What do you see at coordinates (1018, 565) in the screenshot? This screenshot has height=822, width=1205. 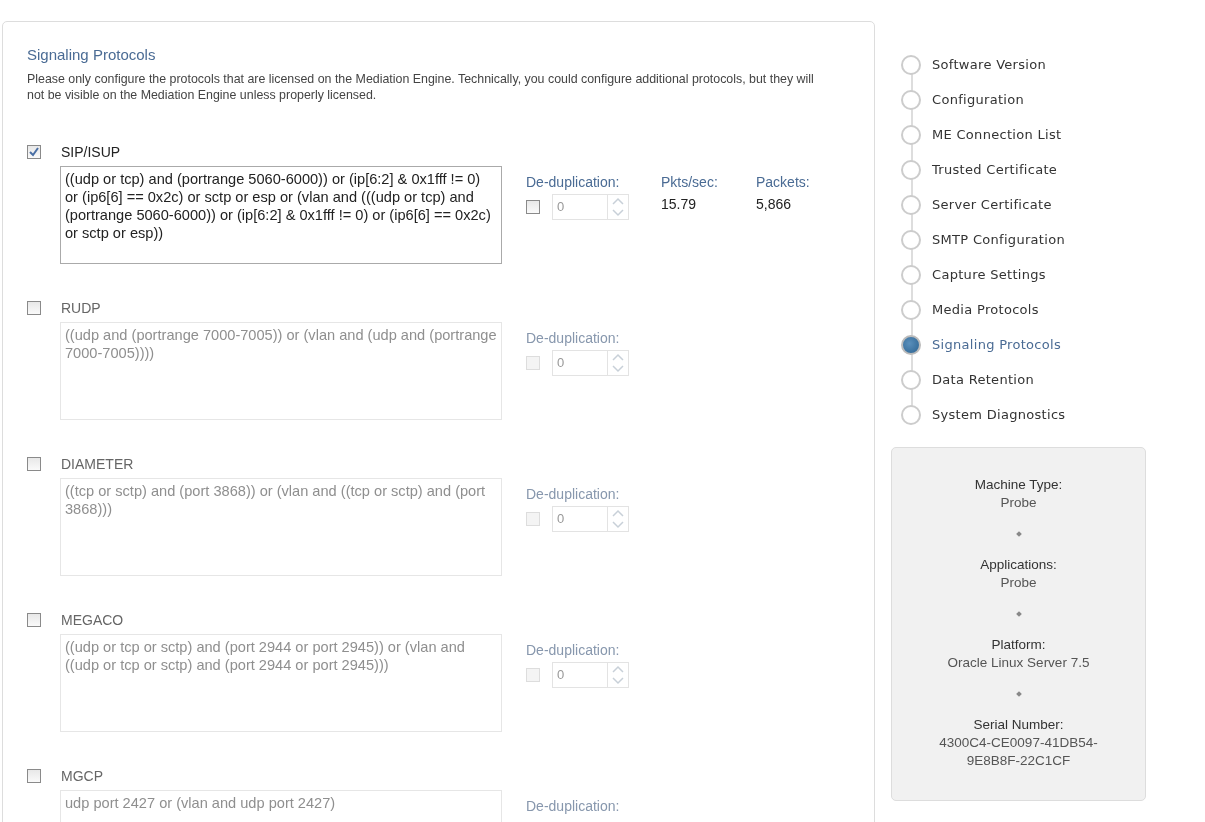 I see `info-label: Applications:` at bounding box center [1018, 565].